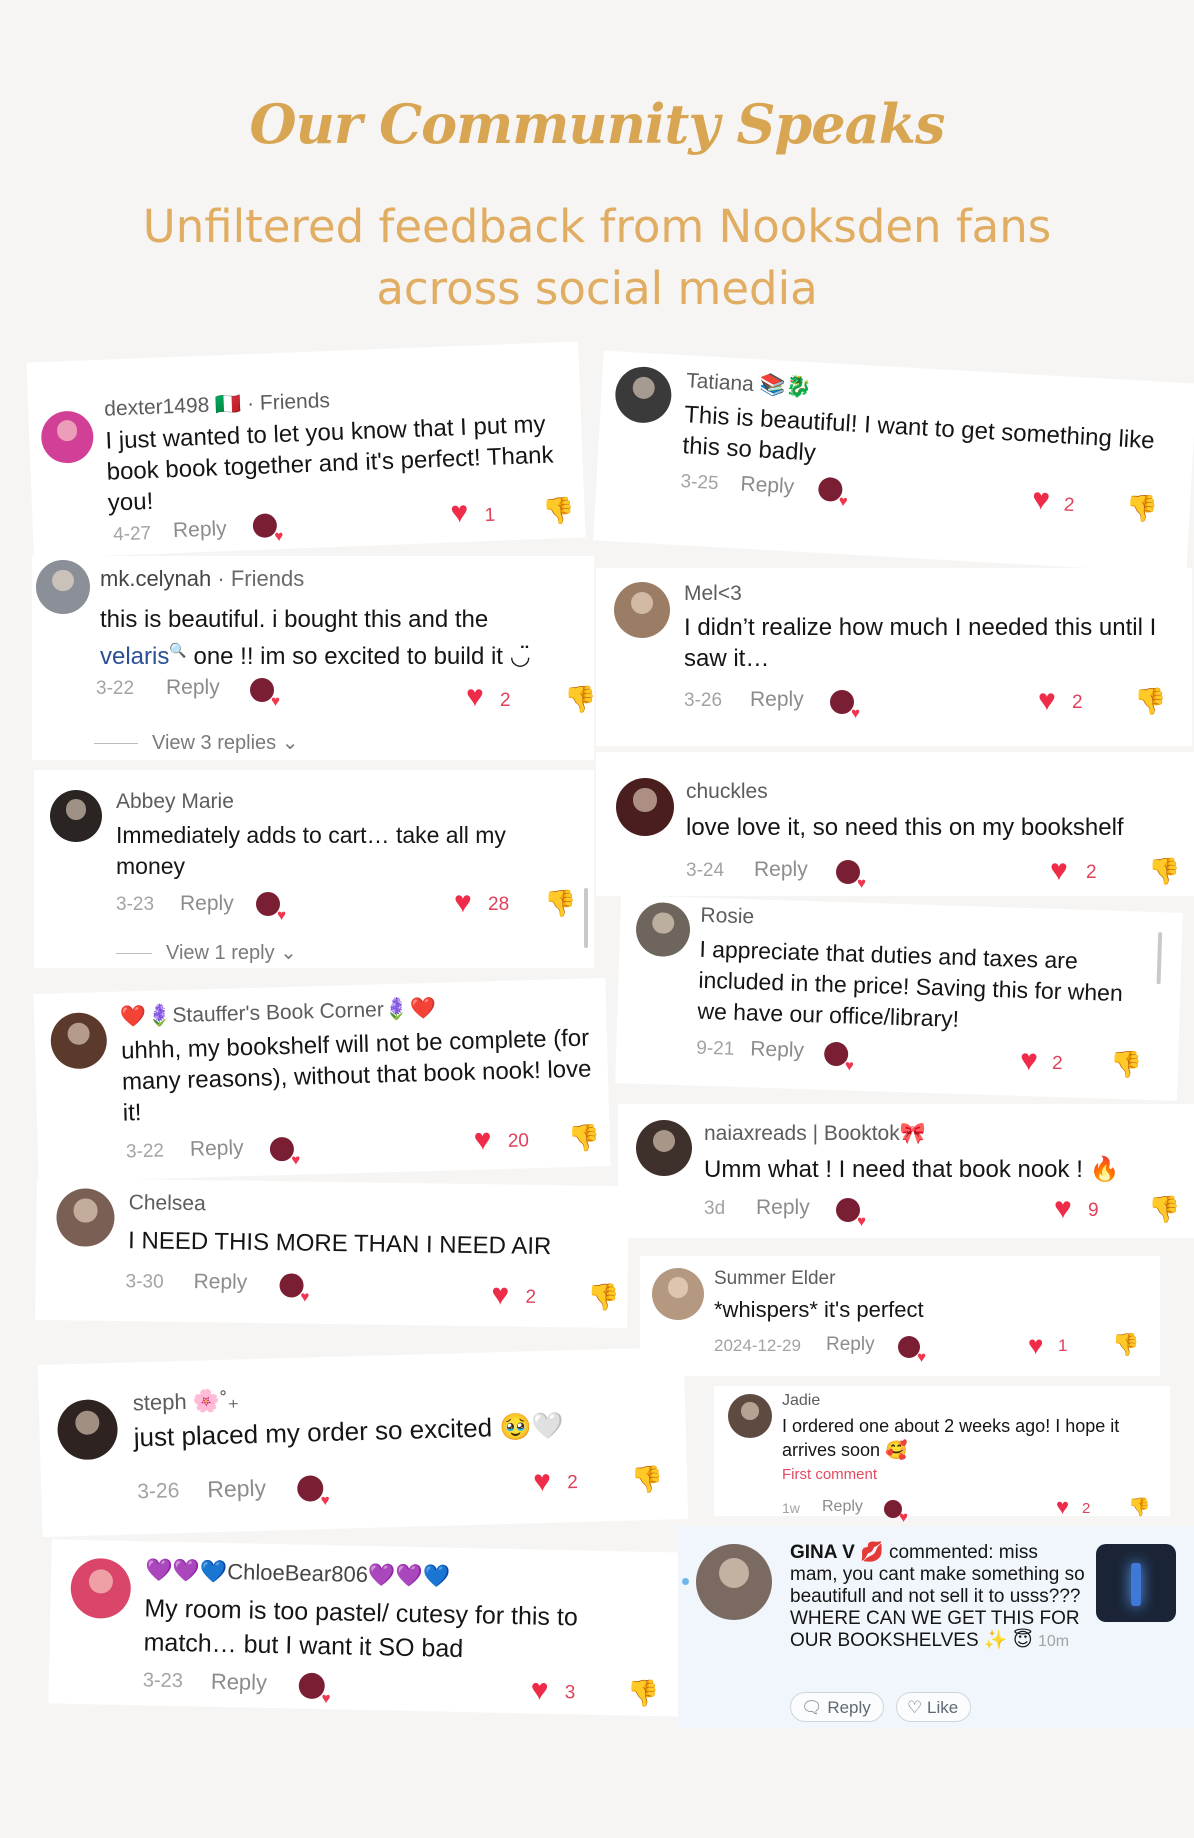  I want to click on like-count: 9, so click(1093, 1210).